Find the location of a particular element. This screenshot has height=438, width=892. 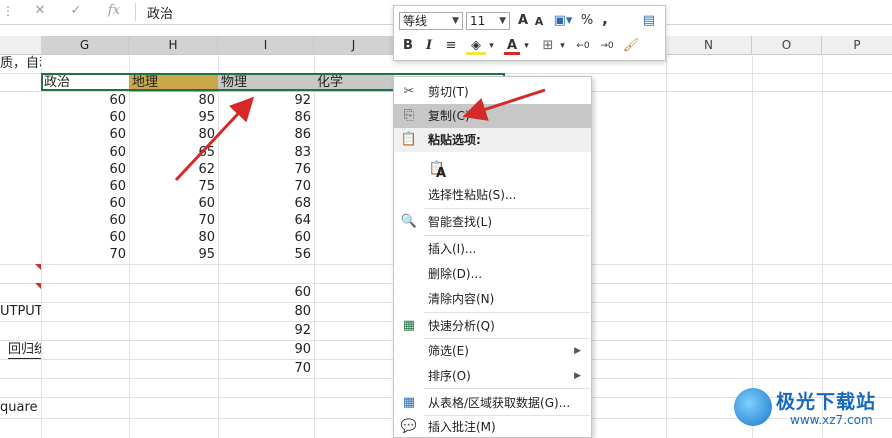

annotation-arrow-copy is located at coordinates (504, 104).